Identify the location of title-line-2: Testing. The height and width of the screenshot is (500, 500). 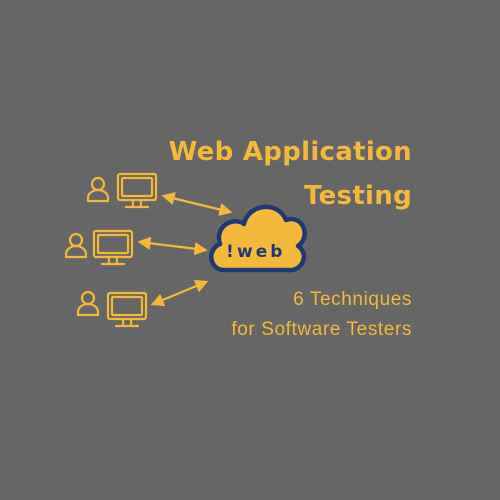
(358, 196).